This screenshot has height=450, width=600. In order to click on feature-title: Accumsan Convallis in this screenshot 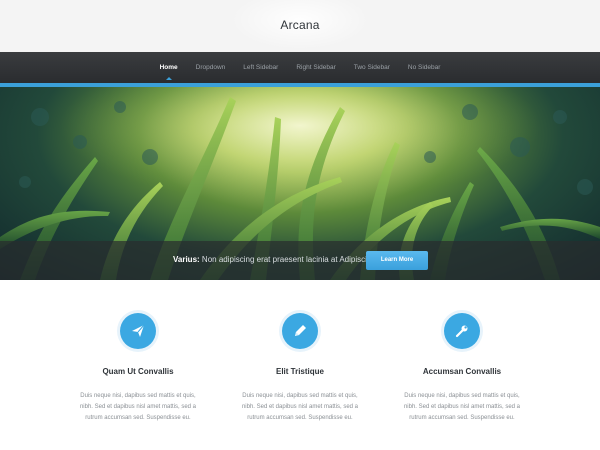, I will do `click(462, 371)`.